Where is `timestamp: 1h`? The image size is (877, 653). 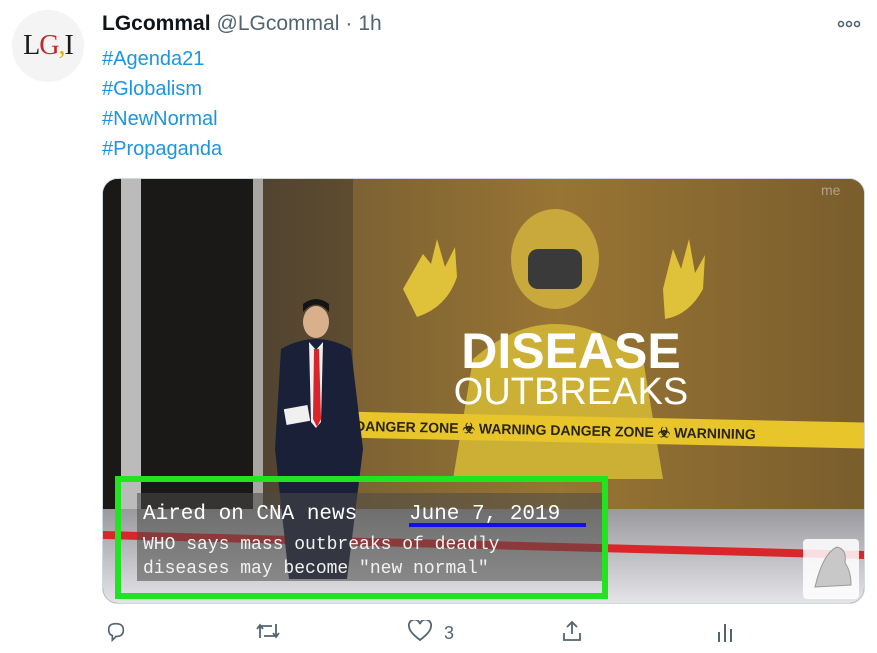 timestamp: 1h is located at coordinates (369, 24).